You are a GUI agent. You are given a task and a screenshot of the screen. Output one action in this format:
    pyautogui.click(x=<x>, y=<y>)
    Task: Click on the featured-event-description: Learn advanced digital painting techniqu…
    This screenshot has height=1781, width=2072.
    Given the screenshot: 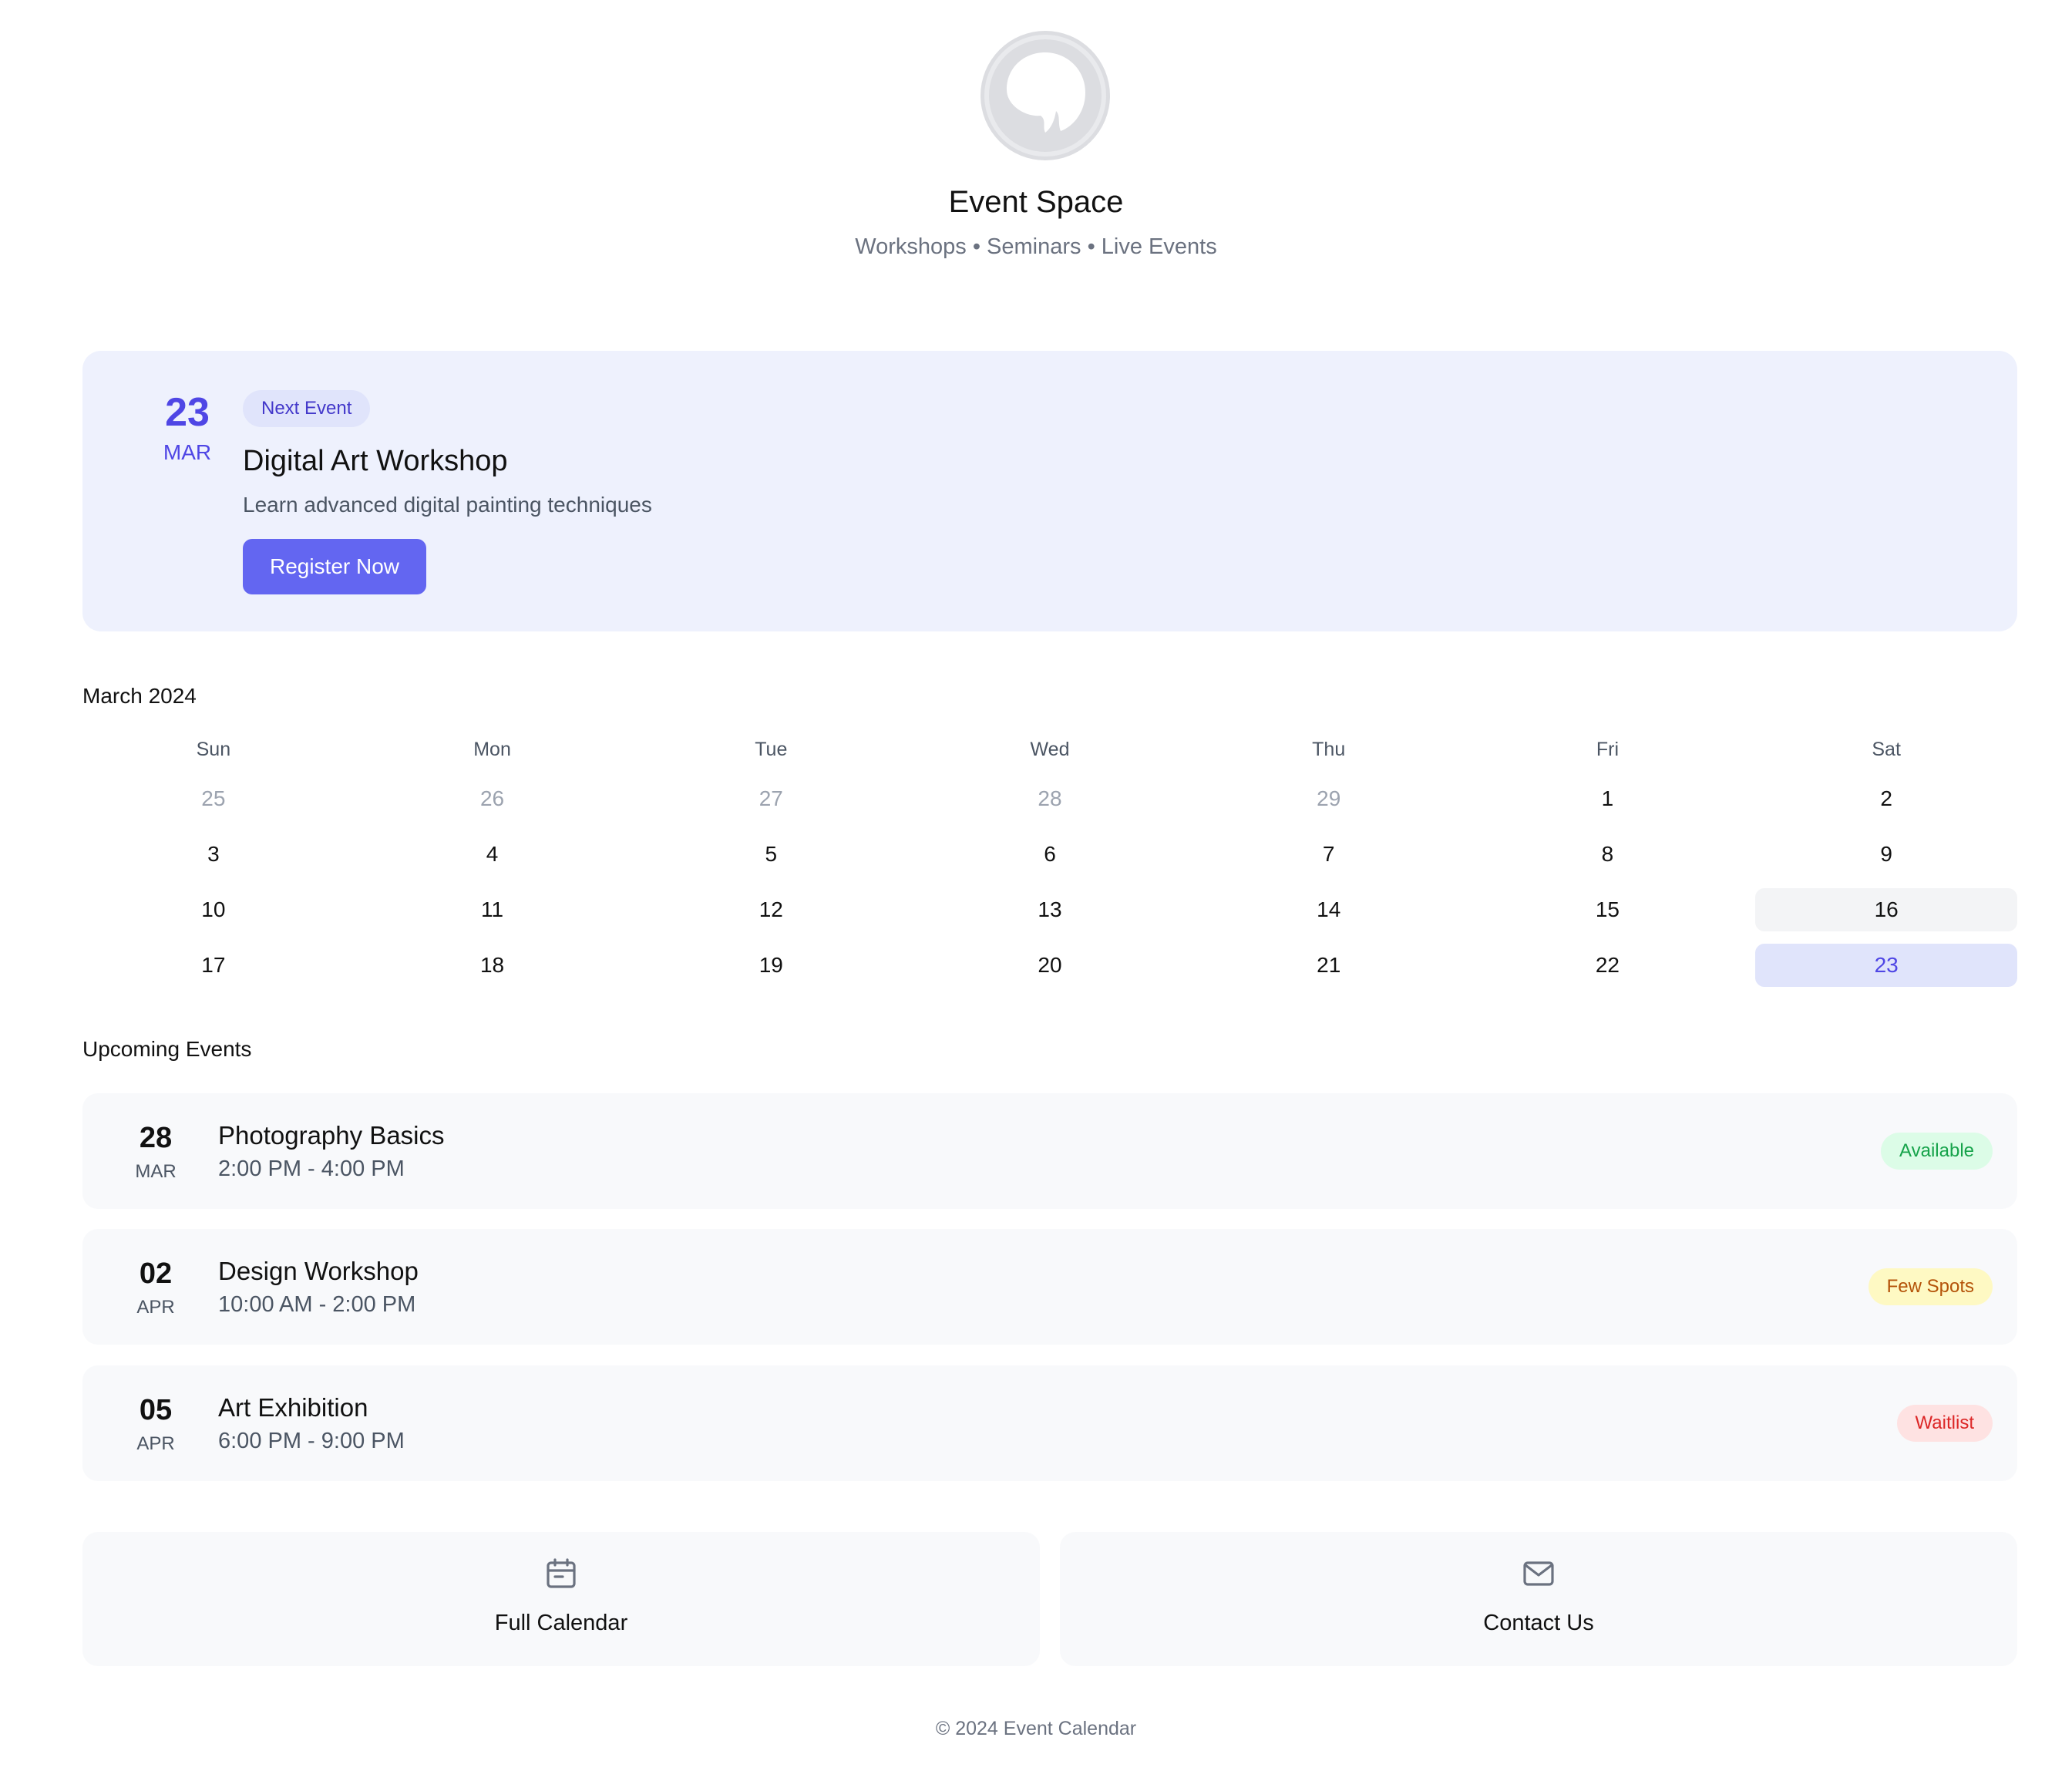 What is the action you would take?
    pyautogui.click(x=447, y=505)
    